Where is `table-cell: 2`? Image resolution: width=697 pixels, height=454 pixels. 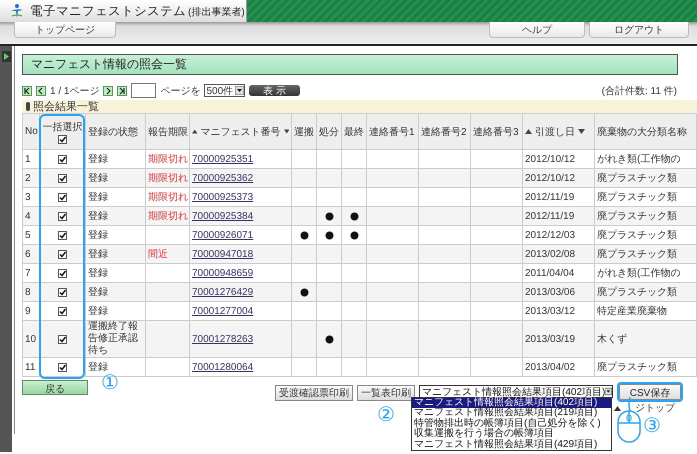
table-cell: 2 is located at coordinates (31, 178).